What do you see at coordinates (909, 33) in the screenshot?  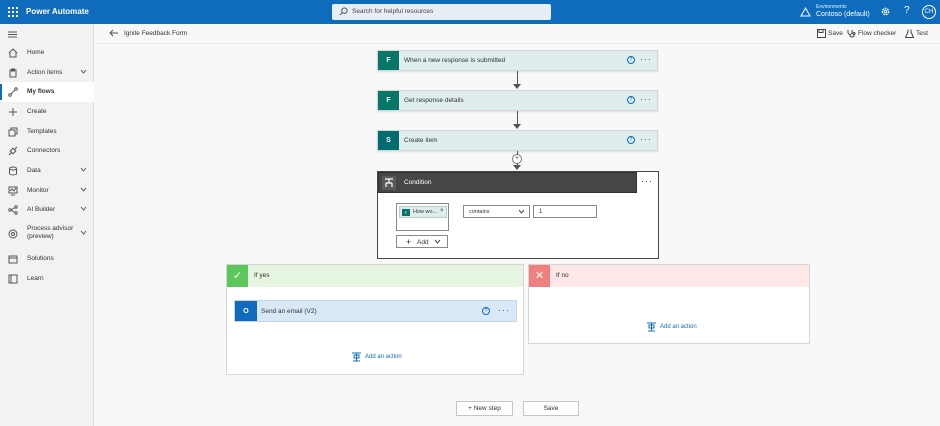 I see `flask-icon` at bounding box center [909, 33].